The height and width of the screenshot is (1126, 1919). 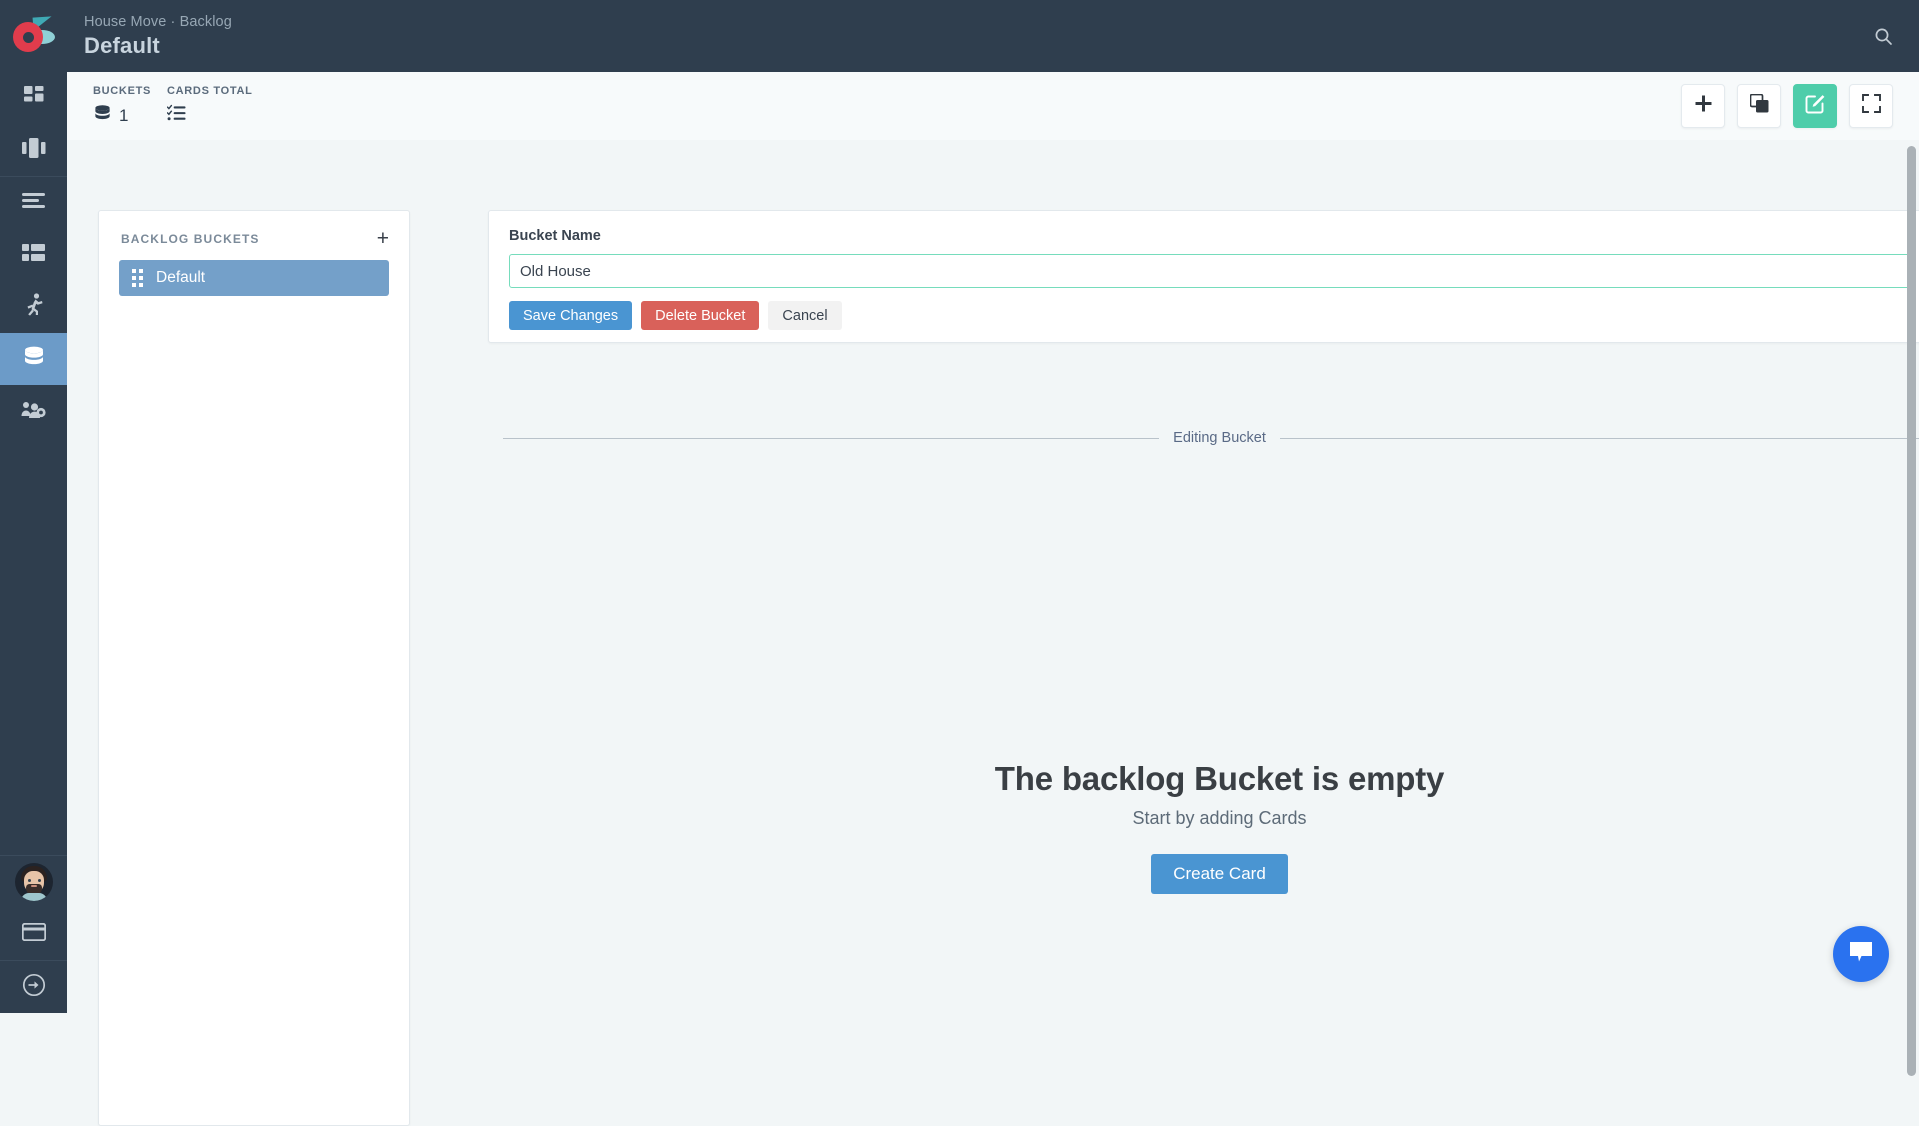 I want to click on sidebar-item-table, so click(x=33, y=255).